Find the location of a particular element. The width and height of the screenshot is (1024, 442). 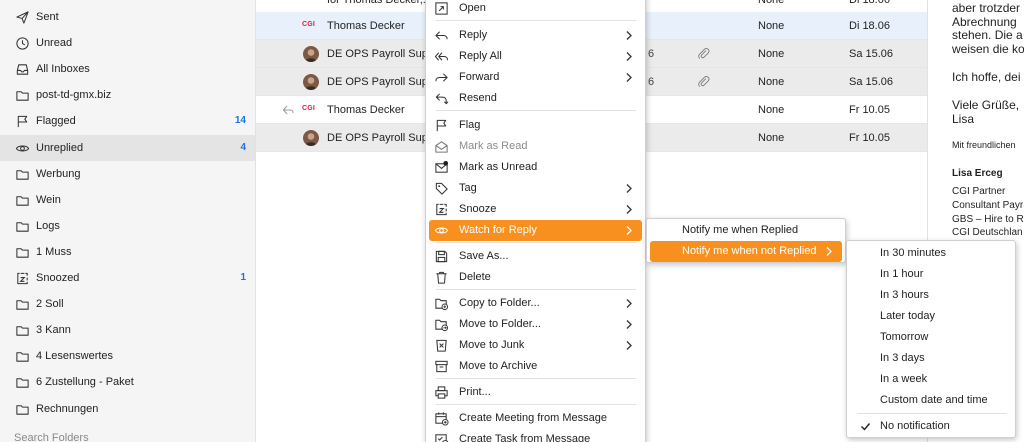

reply-all-icon is located at coordinates (441, 56).